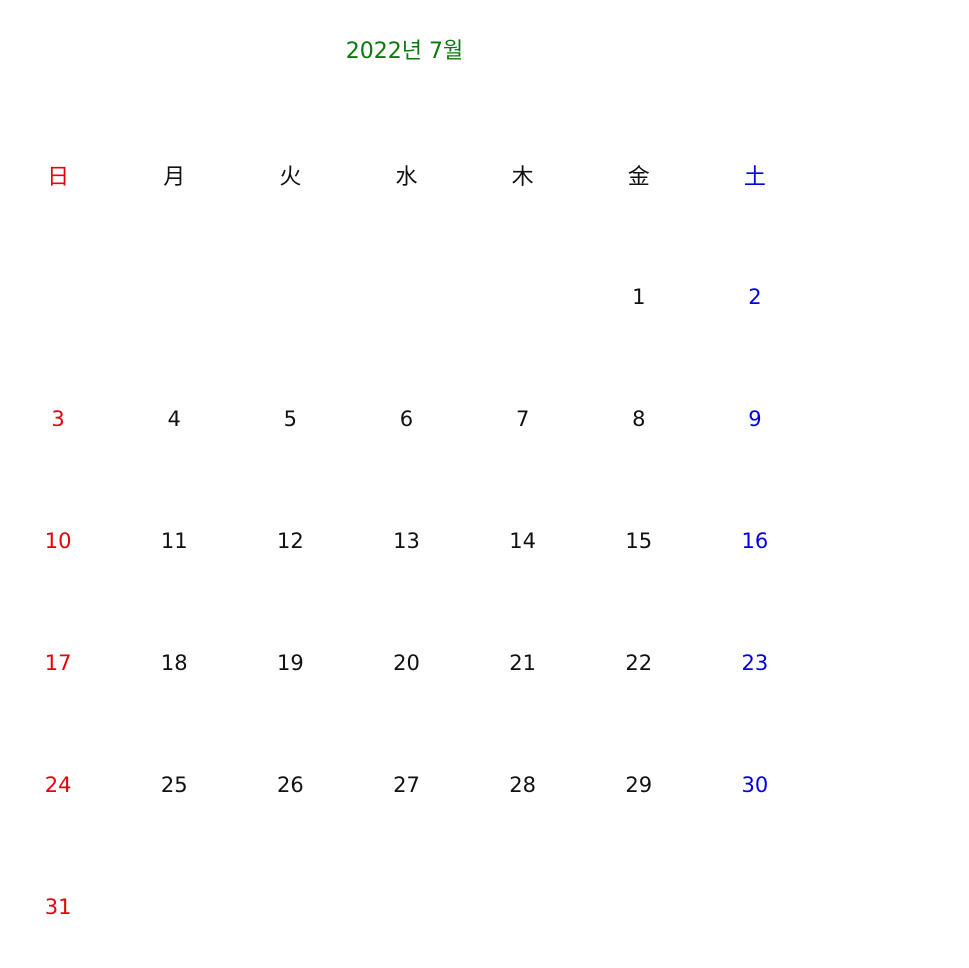  Describe the element at coordinates (522, 785) in the screenshot. I see `day-cell: 28` at that location.